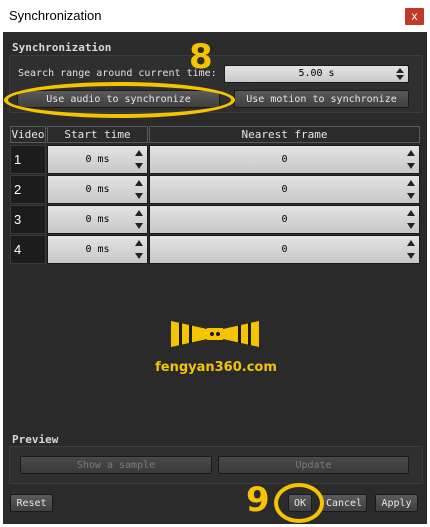 This screenshot has width=430, height=527. What do you see at coordinates (28, 189) in the screenshot?
I see `table-row-video: 2` at bounding box center [28, 189].